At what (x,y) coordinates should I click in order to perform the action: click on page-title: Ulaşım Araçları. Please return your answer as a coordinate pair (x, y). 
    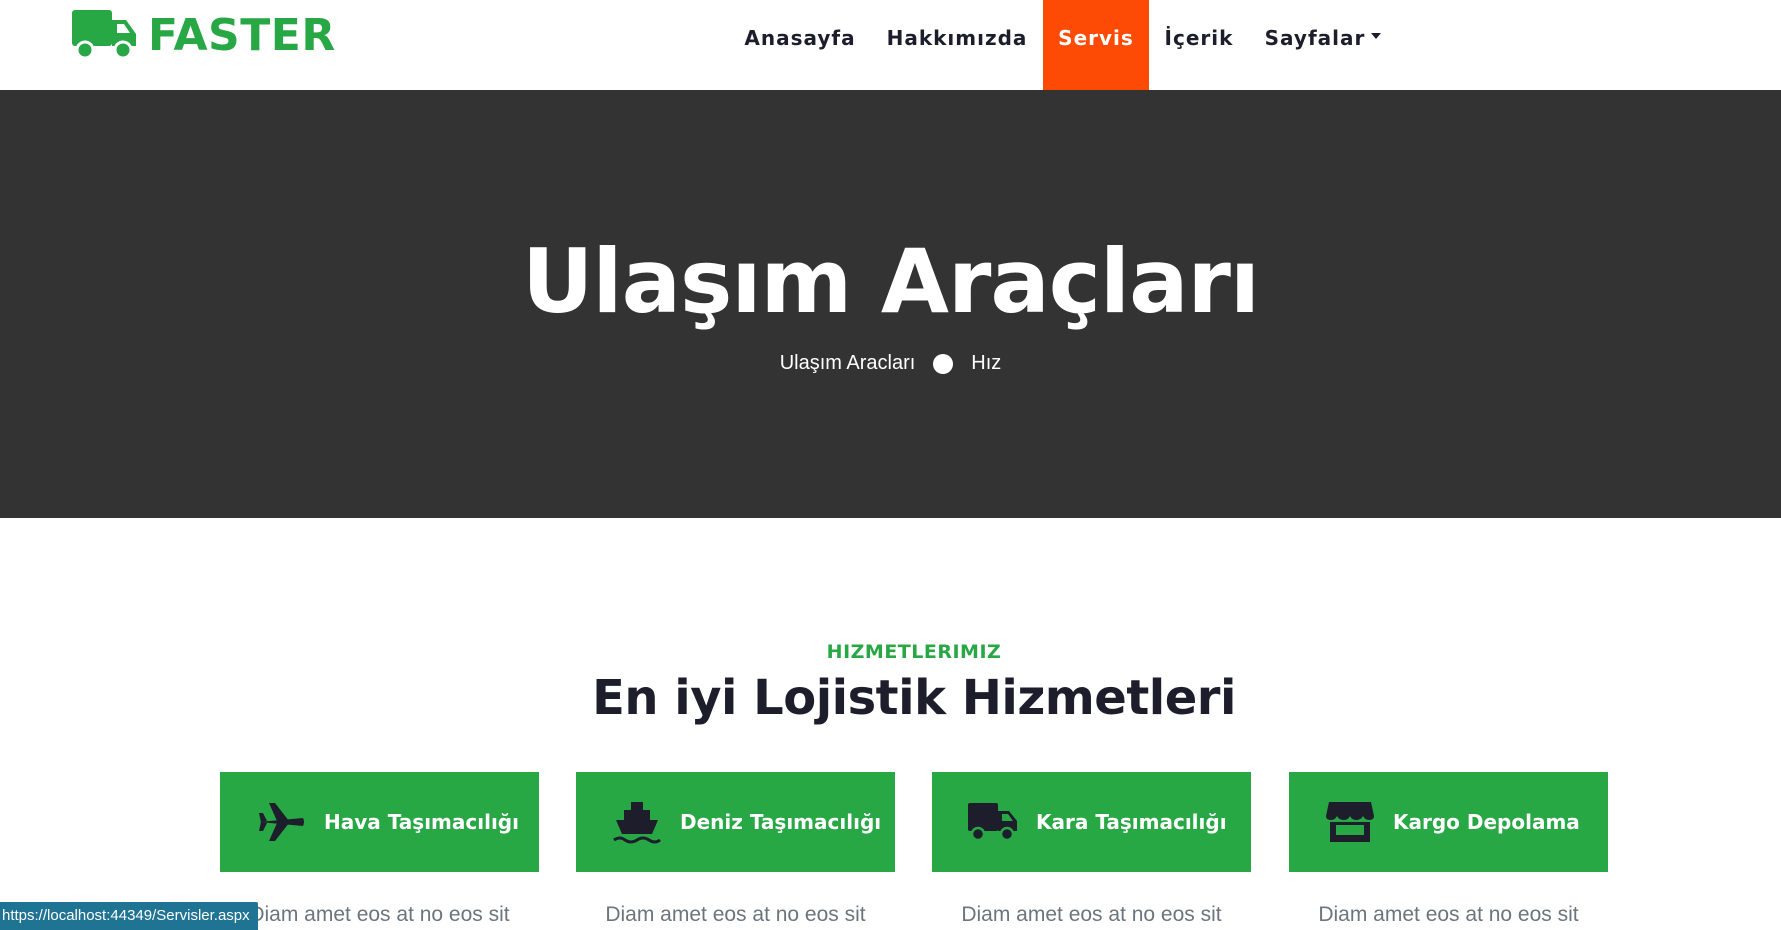
    Looking at the image, I should click on (890, 281).